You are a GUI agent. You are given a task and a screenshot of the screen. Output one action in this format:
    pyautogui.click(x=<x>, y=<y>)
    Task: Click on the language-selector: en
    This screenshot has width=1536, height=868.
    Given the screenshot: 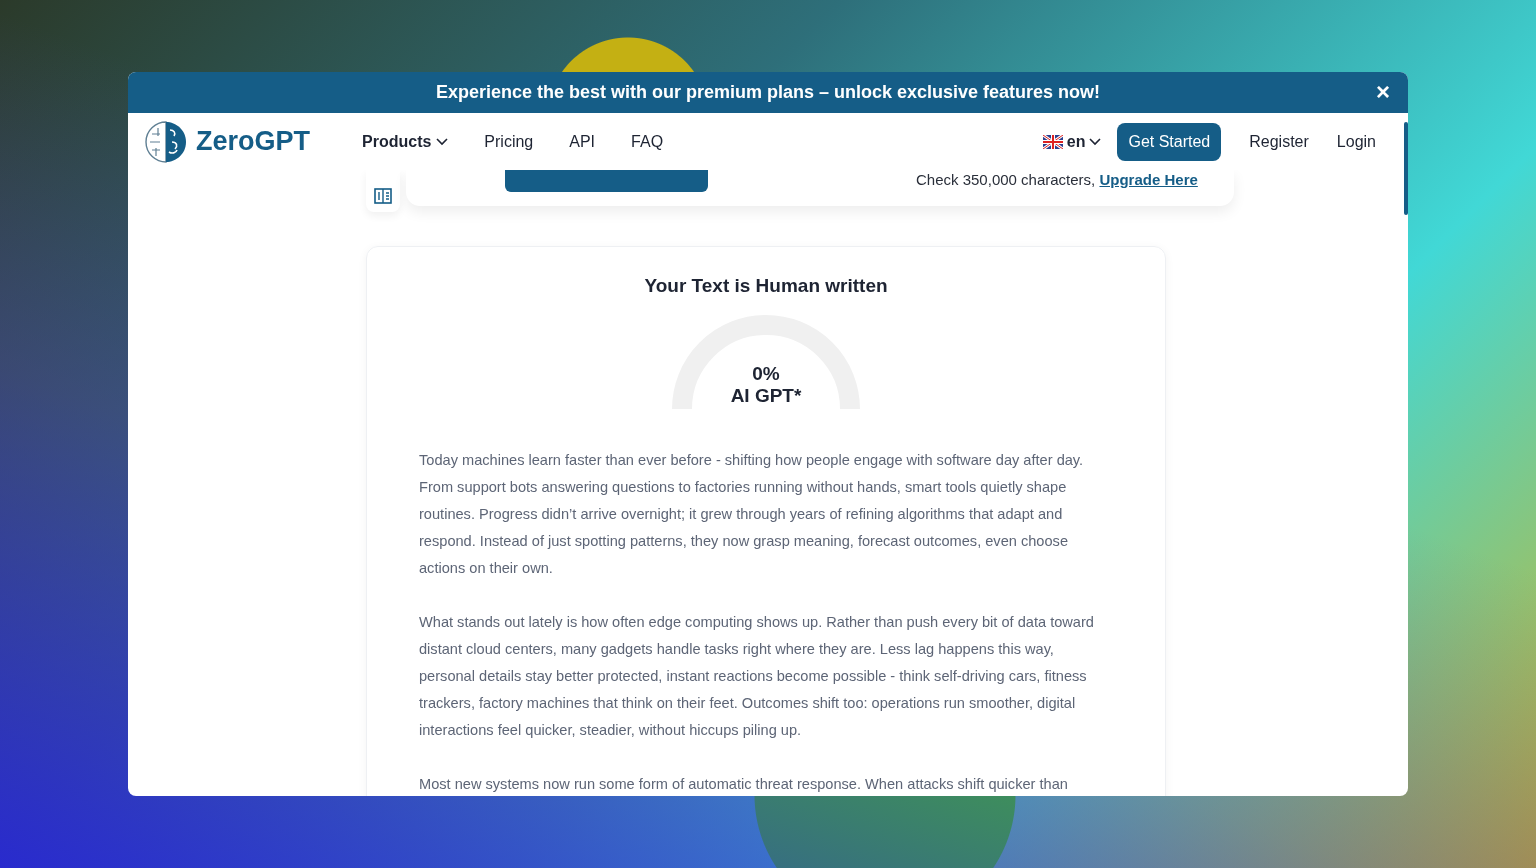 What is the action you would take?
    pyautogui.click(x=1072, y=141)
    